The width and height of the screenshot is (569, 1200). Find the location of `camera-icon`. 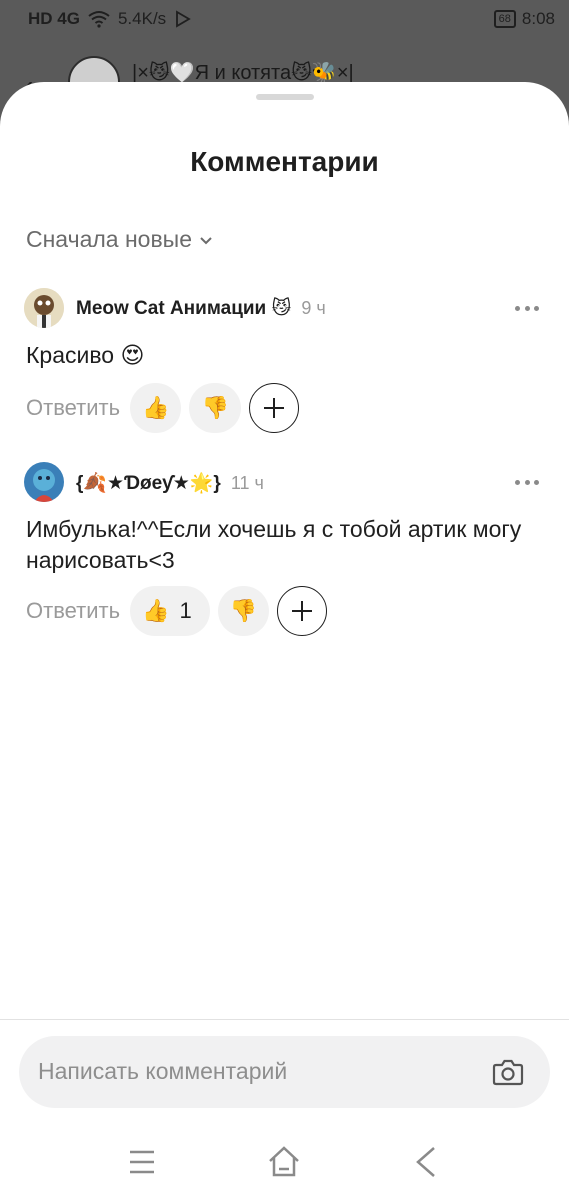

camera-icon is located at coordinates (508, 1072).